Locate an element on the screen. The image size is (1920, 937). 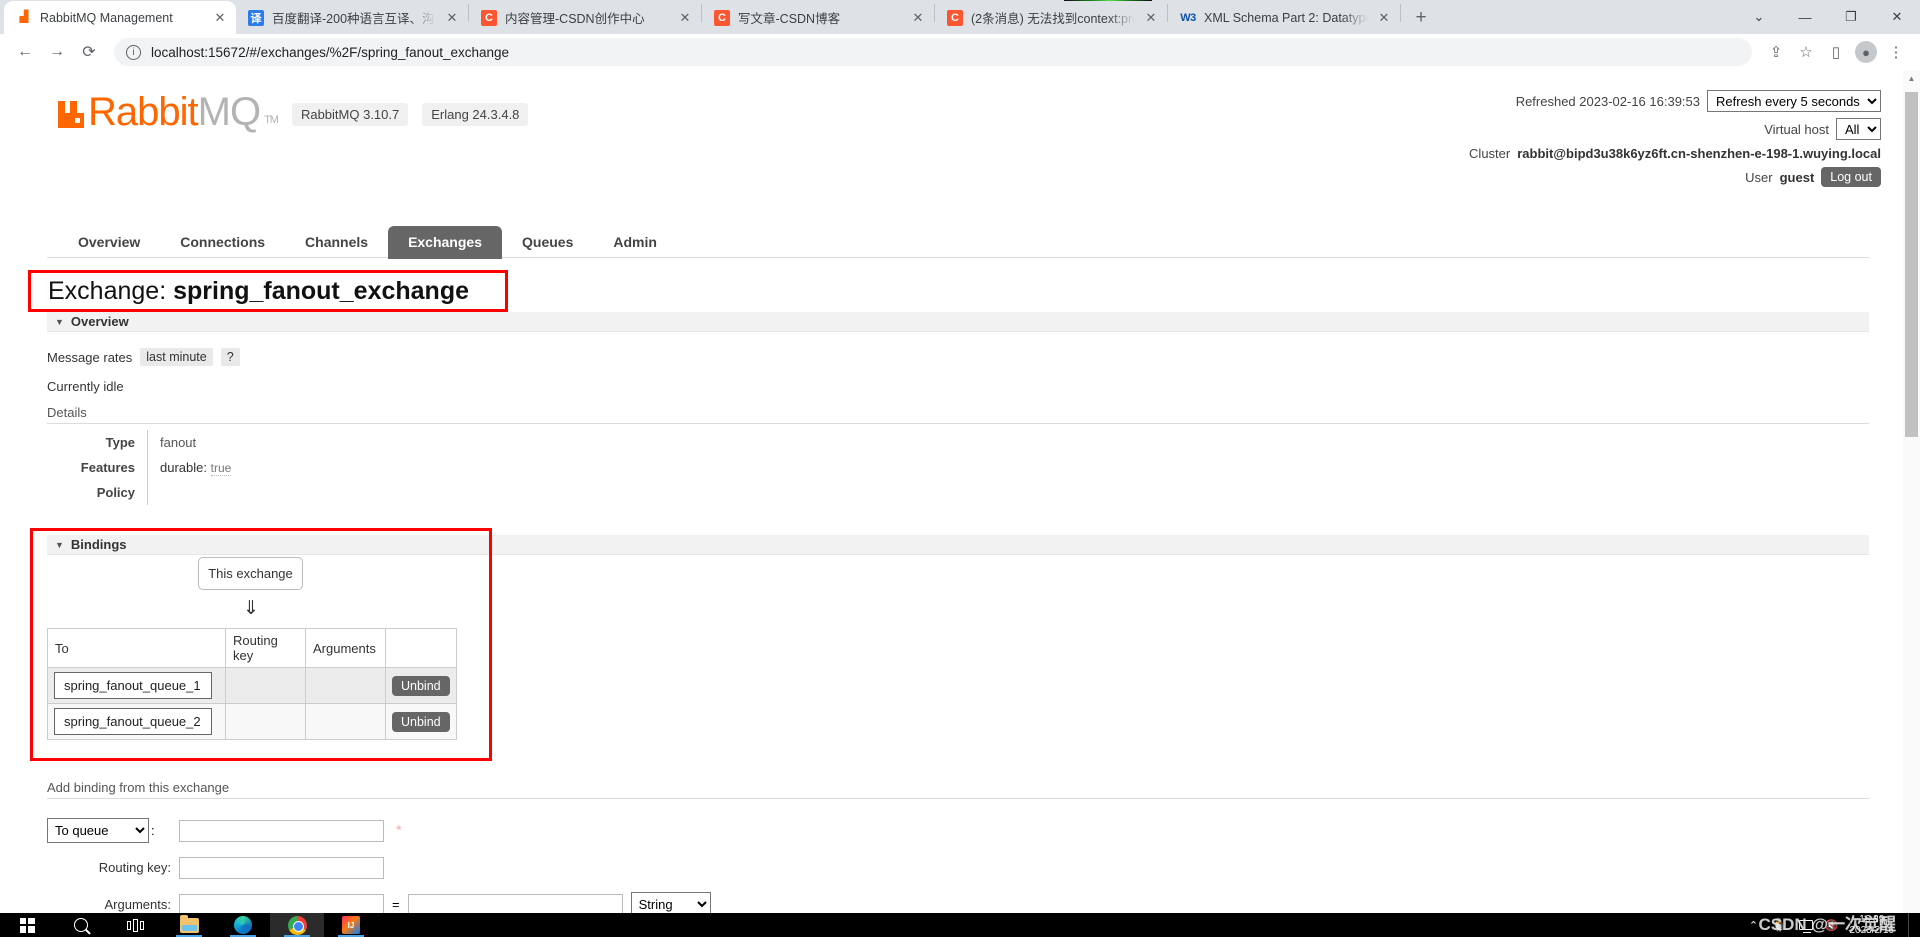
window-controls: ⌄ — ❐ ✕ is located at coordinates (1828, 17).